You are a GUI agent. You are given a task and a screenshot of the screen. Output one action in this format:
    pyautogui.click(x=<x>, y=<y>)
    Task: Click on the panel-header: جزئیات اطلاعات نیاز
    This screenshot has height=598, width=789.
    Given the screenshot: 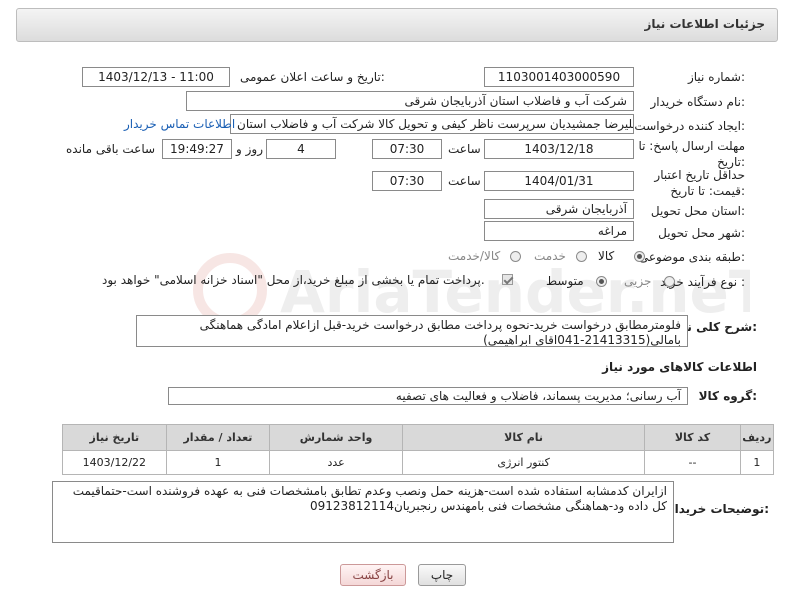 What is the action you would take?
    pyautogui.click(x=397, y=25)
    